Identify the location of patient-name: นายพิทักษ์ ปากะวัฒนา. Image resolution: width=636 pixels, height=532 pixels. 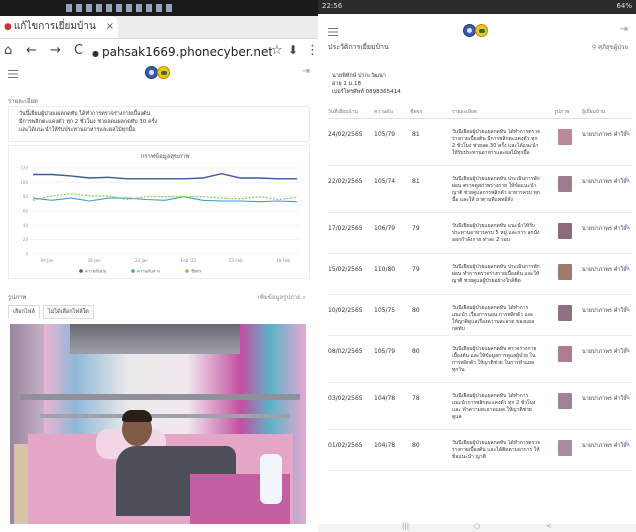
(359, 76).